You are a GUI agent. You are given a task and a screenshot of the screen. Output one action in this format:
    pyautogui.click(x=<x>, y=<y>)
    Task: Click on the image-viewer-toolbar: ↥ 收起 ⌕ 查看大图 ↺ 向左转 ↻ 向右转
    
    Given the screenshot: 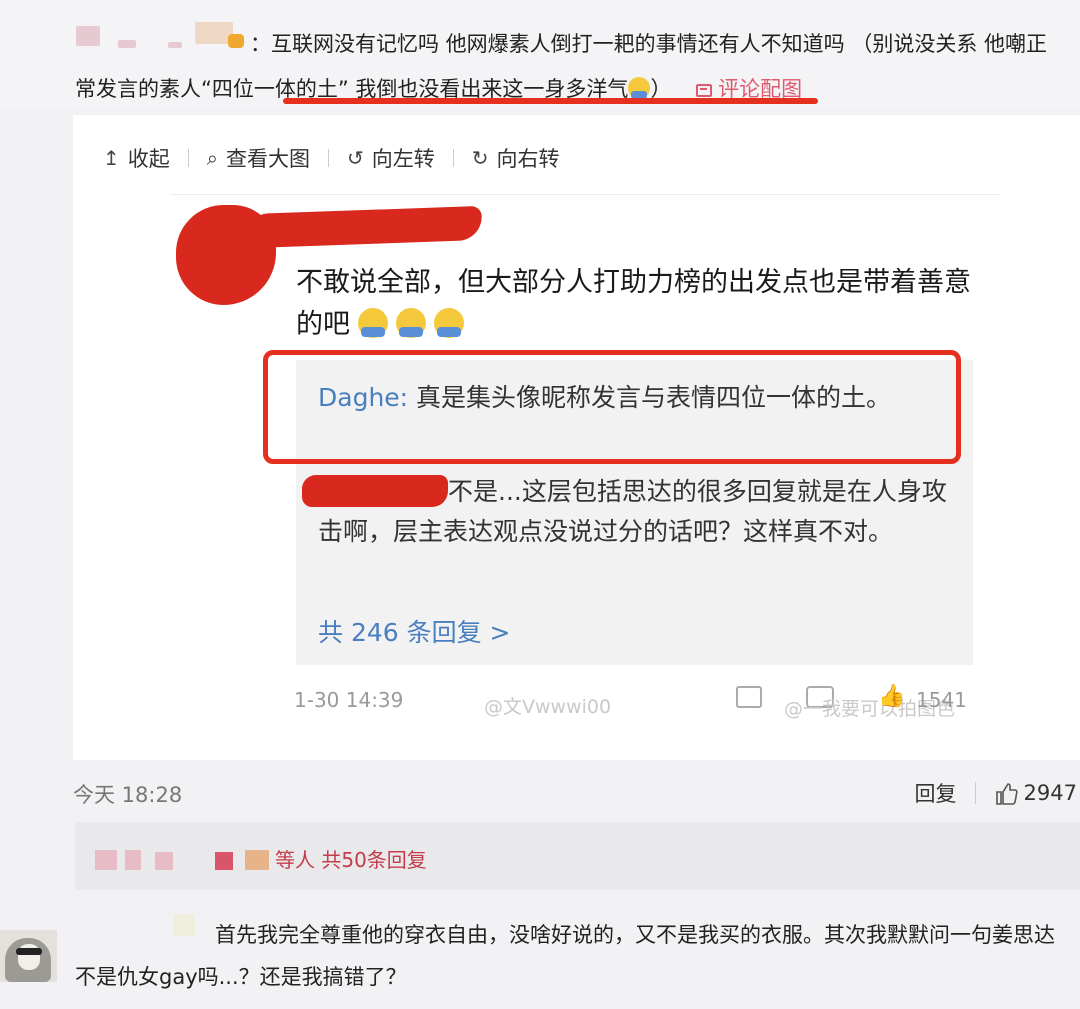 What is the action you would take?
    pyautogui.click(x=331, y=158)
    